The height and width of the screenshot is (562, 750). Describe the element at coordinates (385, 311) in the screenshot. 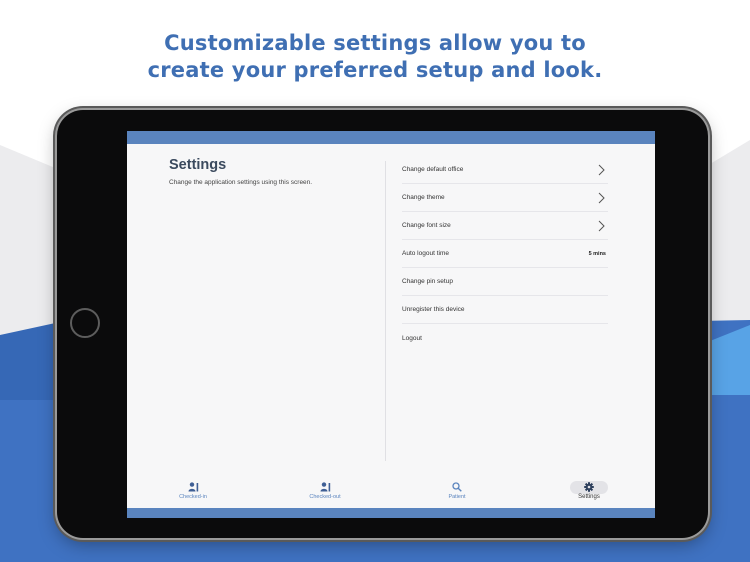

I see `pane-divider` at that location.